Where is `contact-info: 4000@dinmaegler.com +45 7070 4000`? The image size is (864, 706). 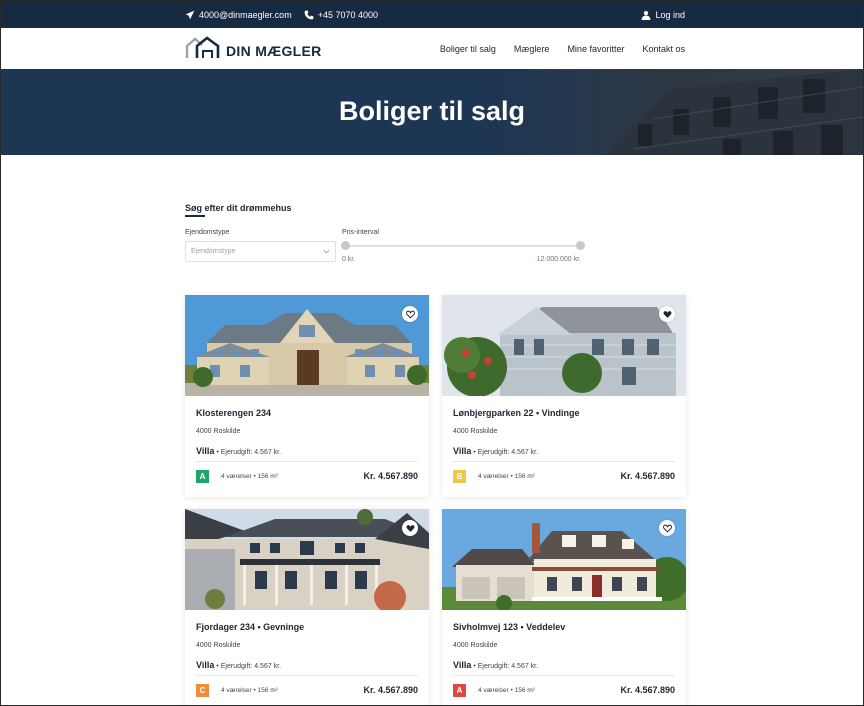
contact-info: 4000@dinmaegler.com +45 7070 4000 is located at coordinates (281, 14).